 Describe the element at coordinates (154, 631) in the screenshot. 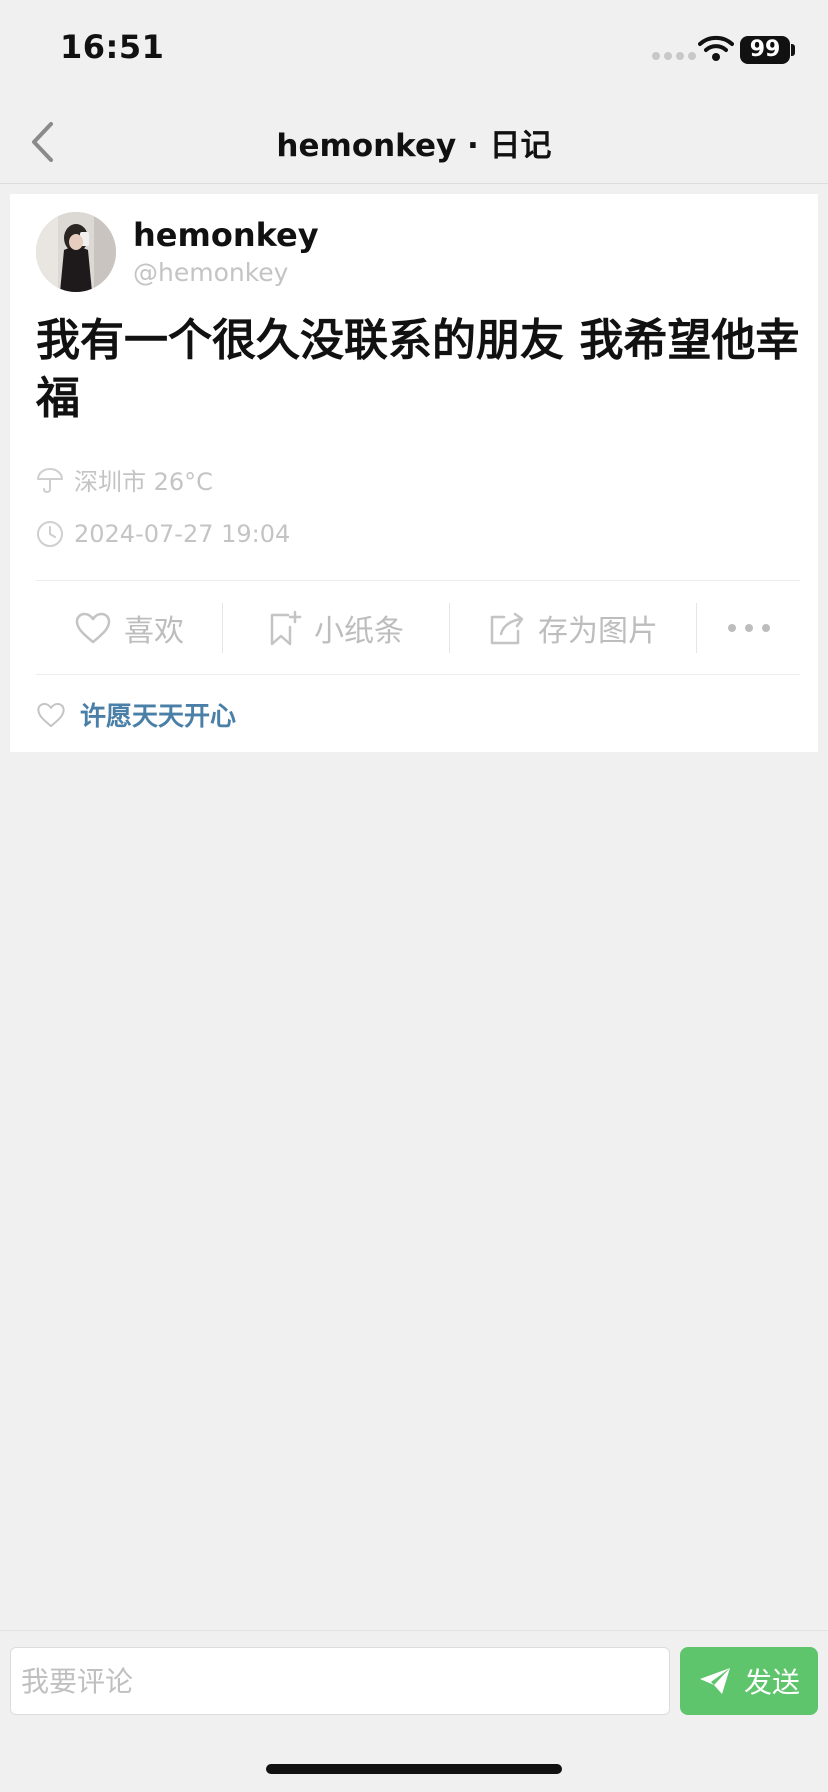

I see `like-label: 喜欢` at that location.